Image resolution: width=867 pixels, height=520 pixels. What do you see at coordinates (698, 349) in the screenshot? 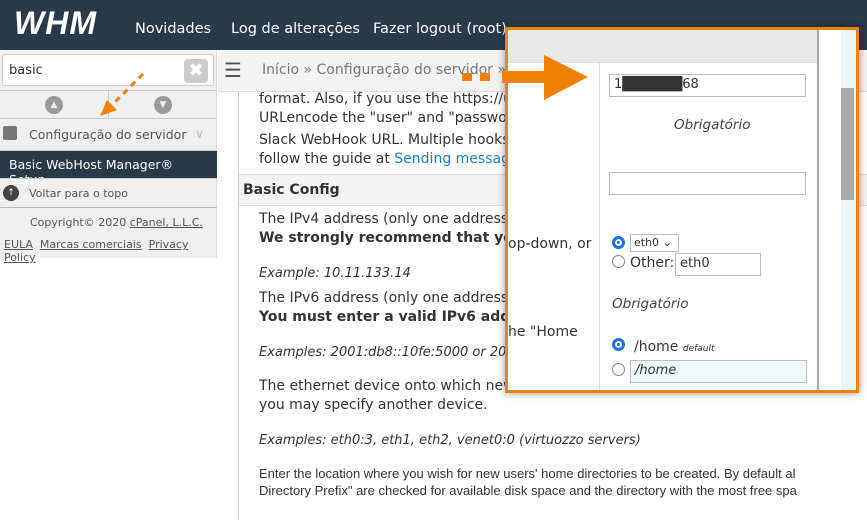
I see `default-tag: default` at bounding box center [698, 349].